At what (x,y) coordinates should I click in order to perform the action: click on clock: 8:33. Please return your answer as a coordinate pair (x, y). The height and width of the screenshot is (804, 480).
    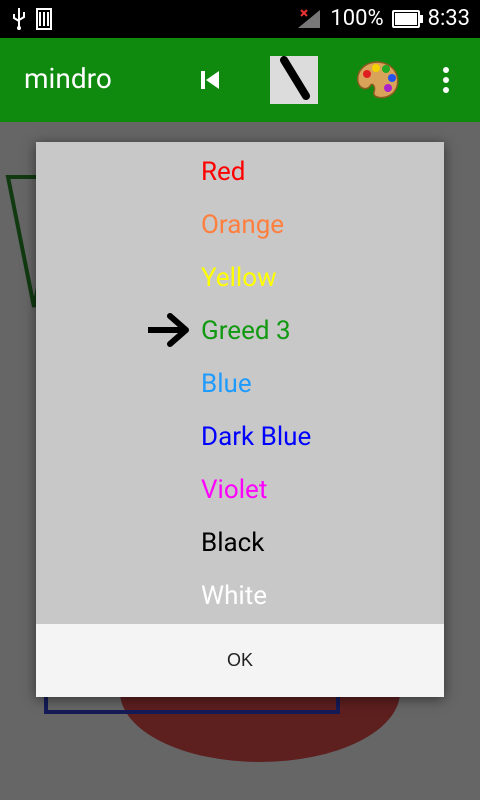
    Looking at the image, I should click on (448, 18).